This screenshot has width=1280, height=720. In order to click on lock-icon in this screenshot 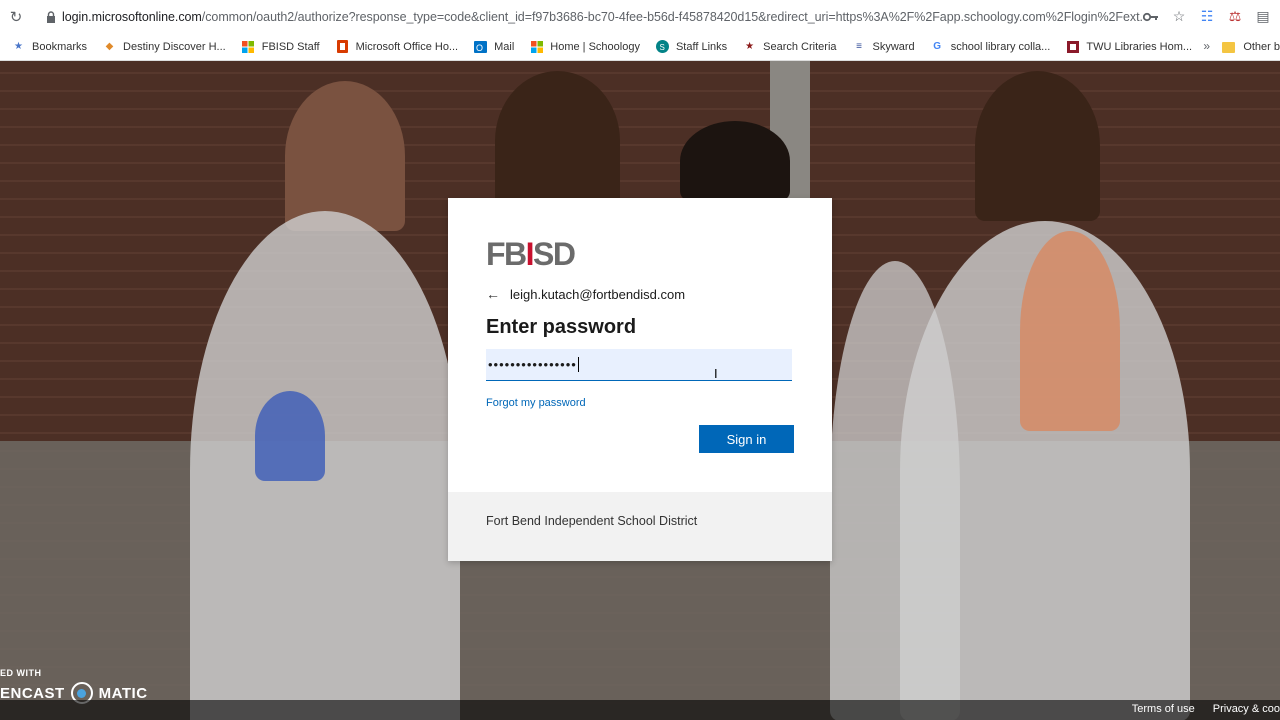, I will do `click(51, 17)`.